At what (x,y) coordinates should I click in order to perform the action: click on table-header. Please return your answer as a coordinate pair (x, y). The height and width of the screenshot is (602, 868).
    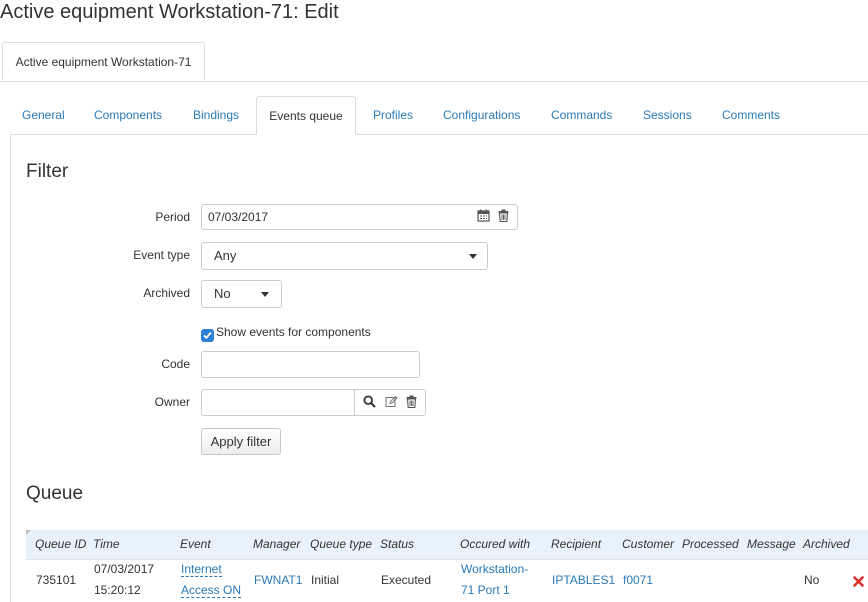
    Looking at the image, I should click on (447, 544).